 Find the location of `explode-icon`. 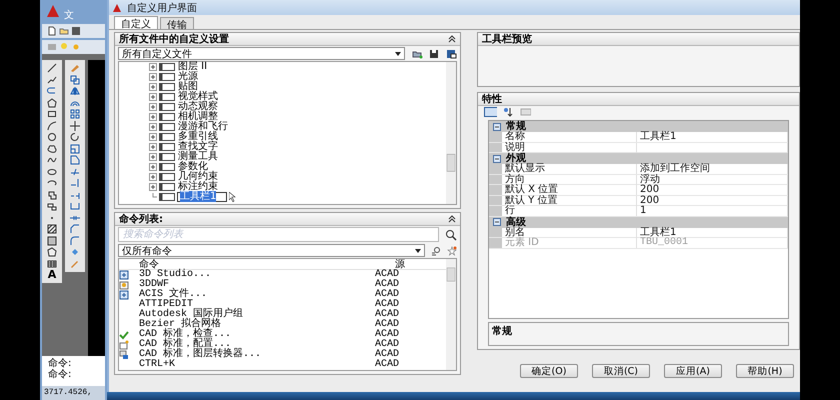

explode-icon is located at coordinates (75, 252).